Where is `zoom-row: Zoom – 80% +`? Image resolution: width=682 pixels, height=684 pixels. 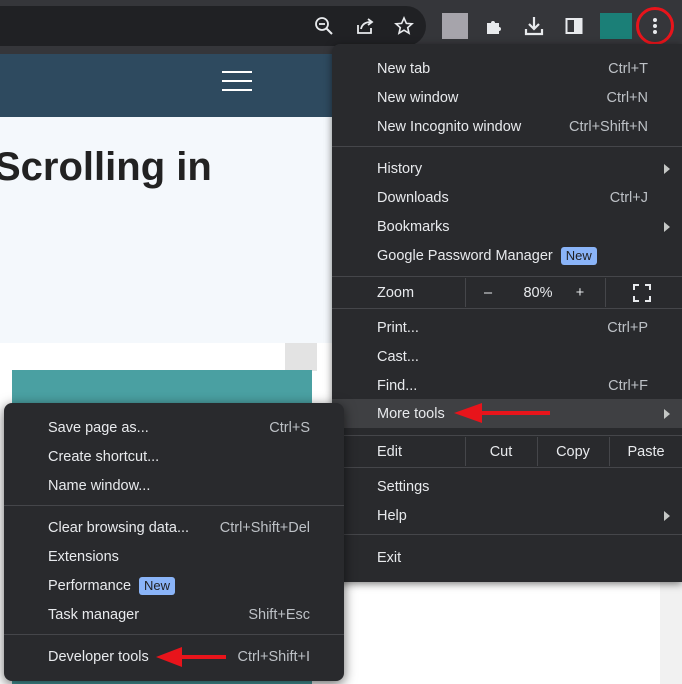
zoom-row: Zoom – 80% + is located at coordinates (507, 292).